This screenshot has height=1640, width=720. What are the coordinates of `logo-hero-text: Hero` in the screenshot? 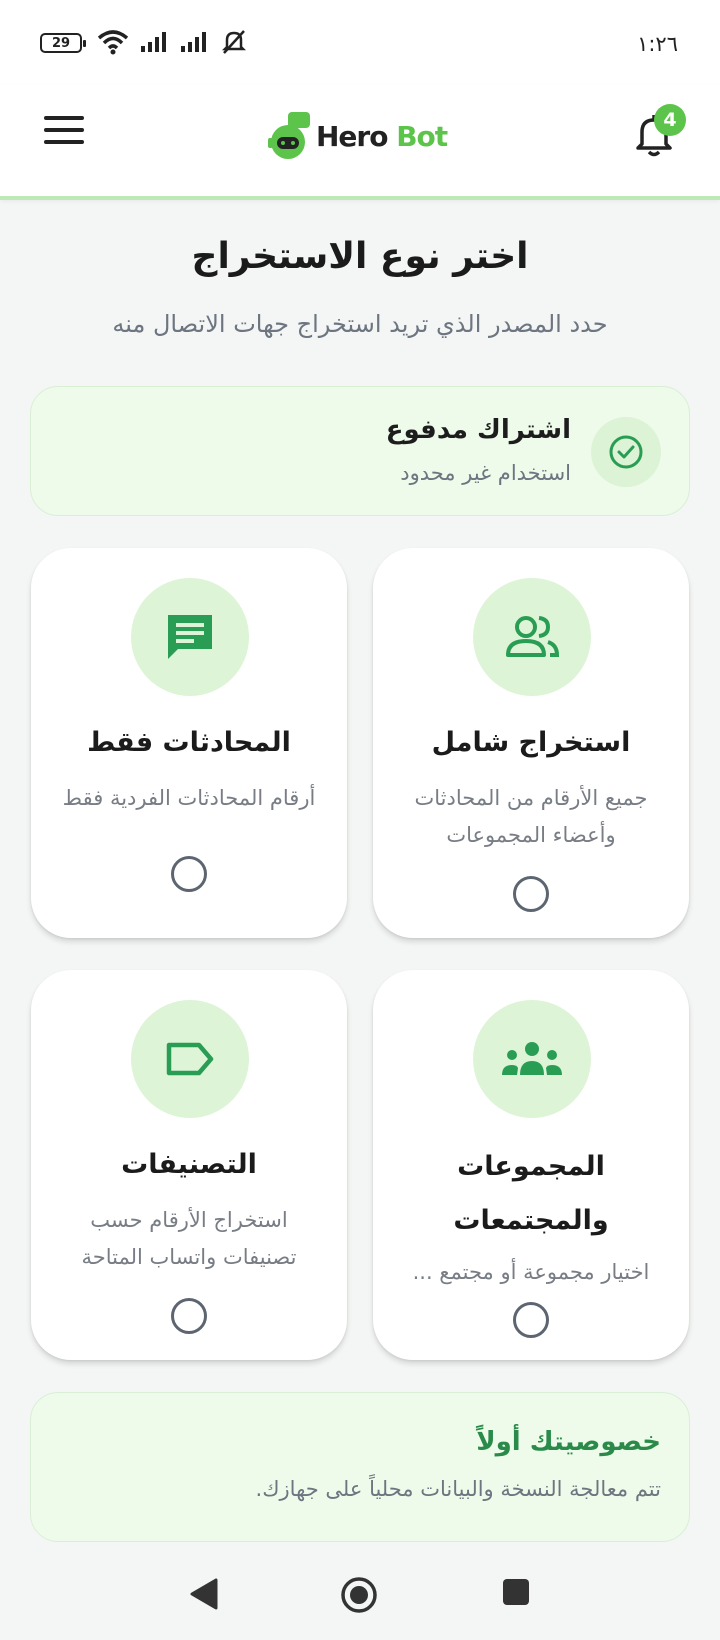 It's located at (352, 136).